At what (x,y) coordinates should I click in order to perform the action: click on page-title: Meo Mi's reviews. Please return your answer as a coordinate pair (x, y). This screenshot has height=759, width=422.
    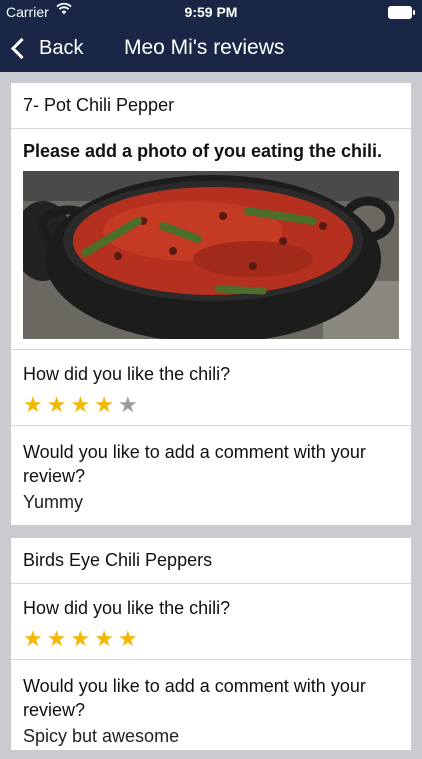
    Looking at the image, I should click on (204, 47).